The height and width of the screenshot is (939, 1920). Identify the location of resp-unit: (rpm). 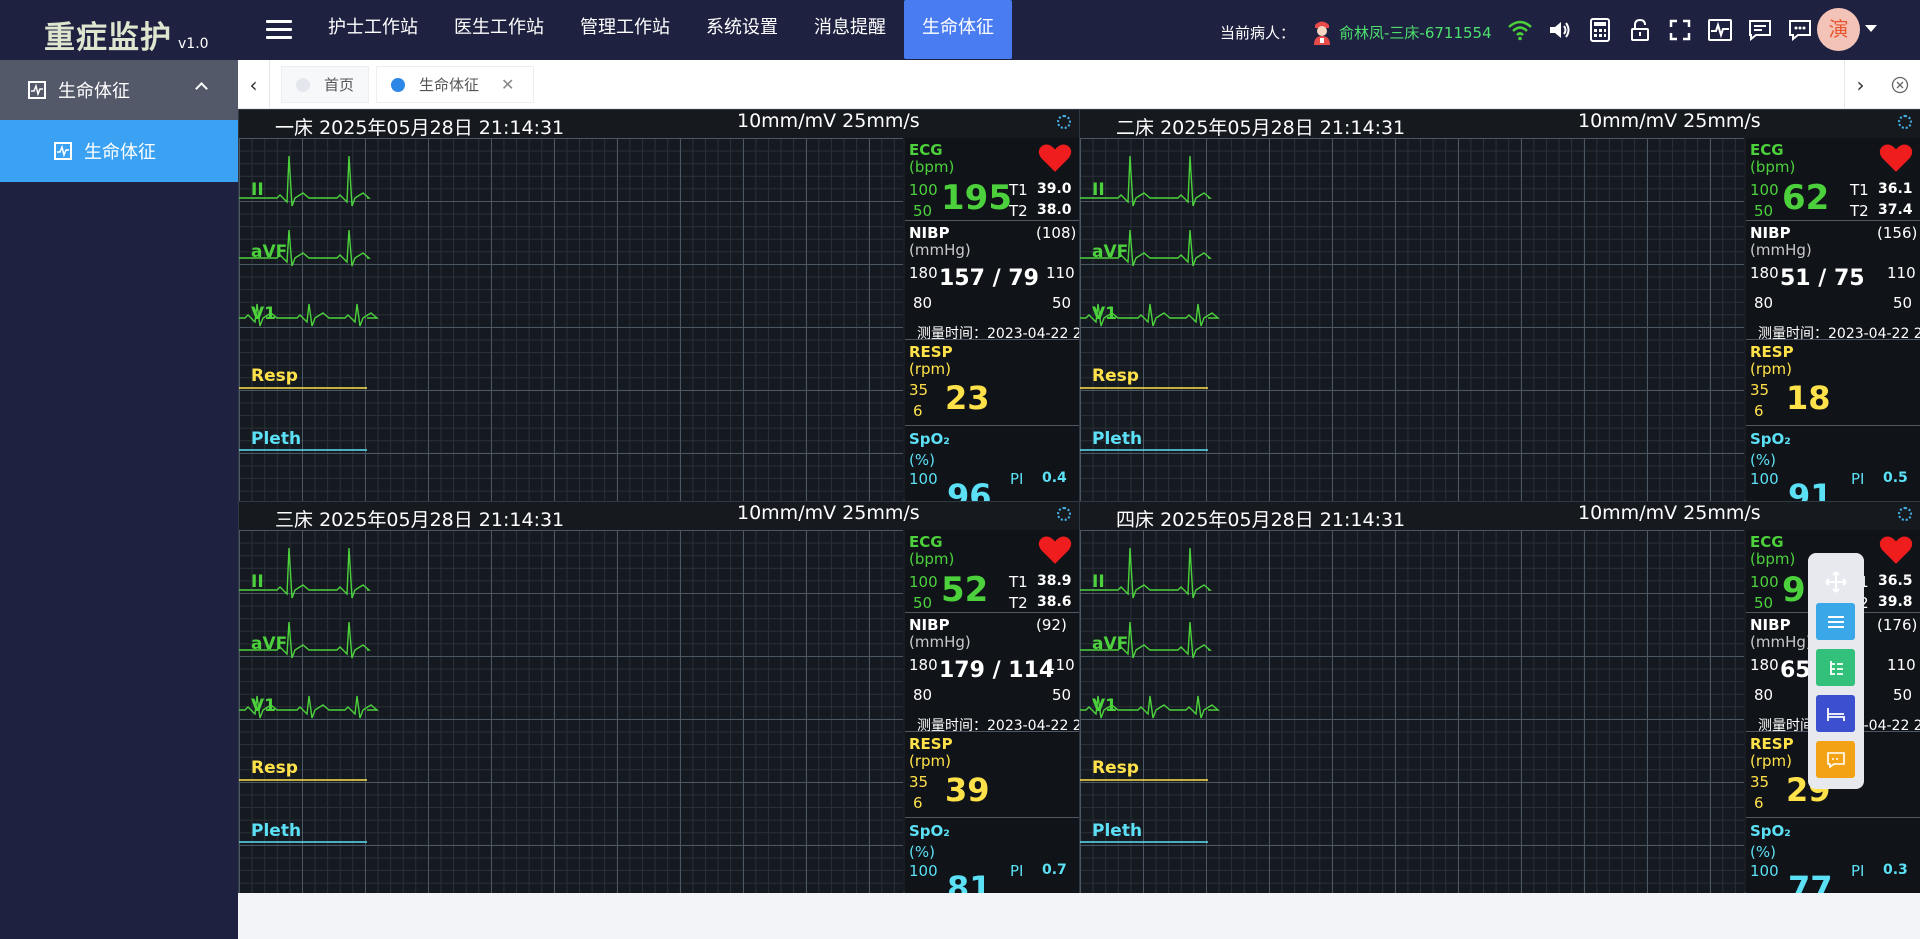
(1771, 761).